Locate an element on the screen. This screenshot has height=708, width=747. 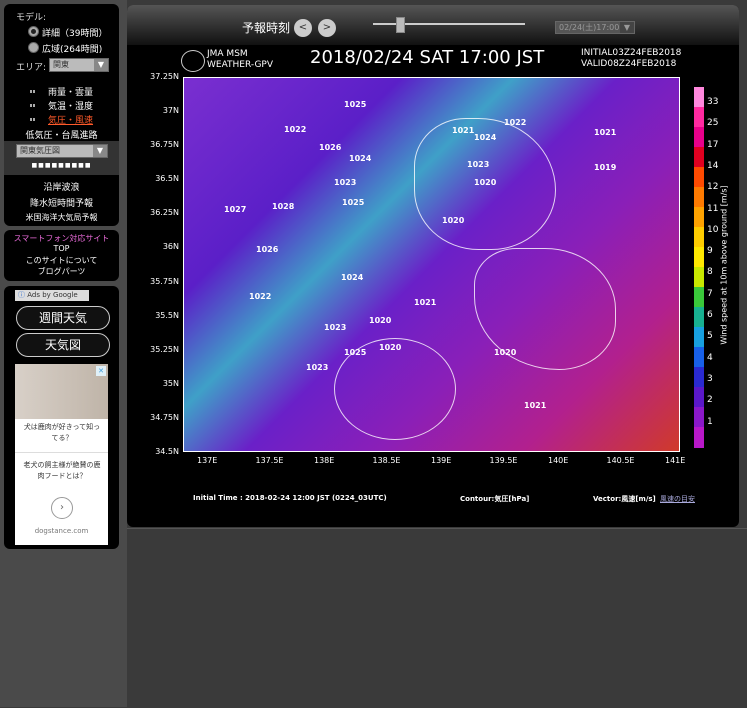
colorbar-tick: 2 is located at coordinates (710, 400).